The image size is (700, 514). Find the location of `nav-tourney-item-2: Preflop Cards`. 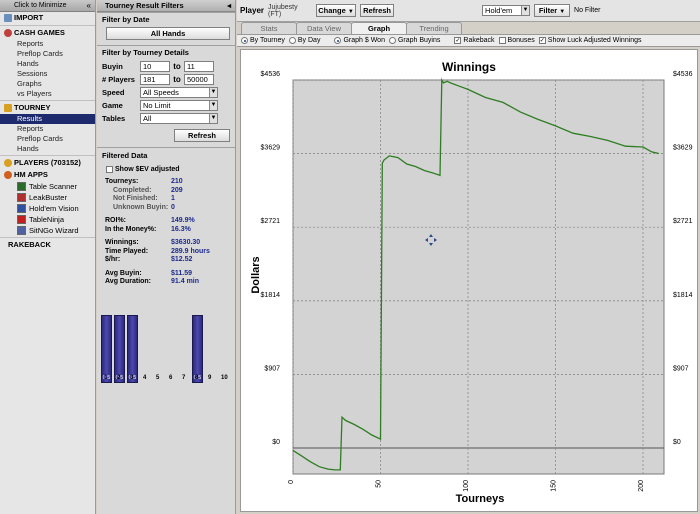

nav-tourney-item-2: Preflop Cards is located at coordinates (47, 139).